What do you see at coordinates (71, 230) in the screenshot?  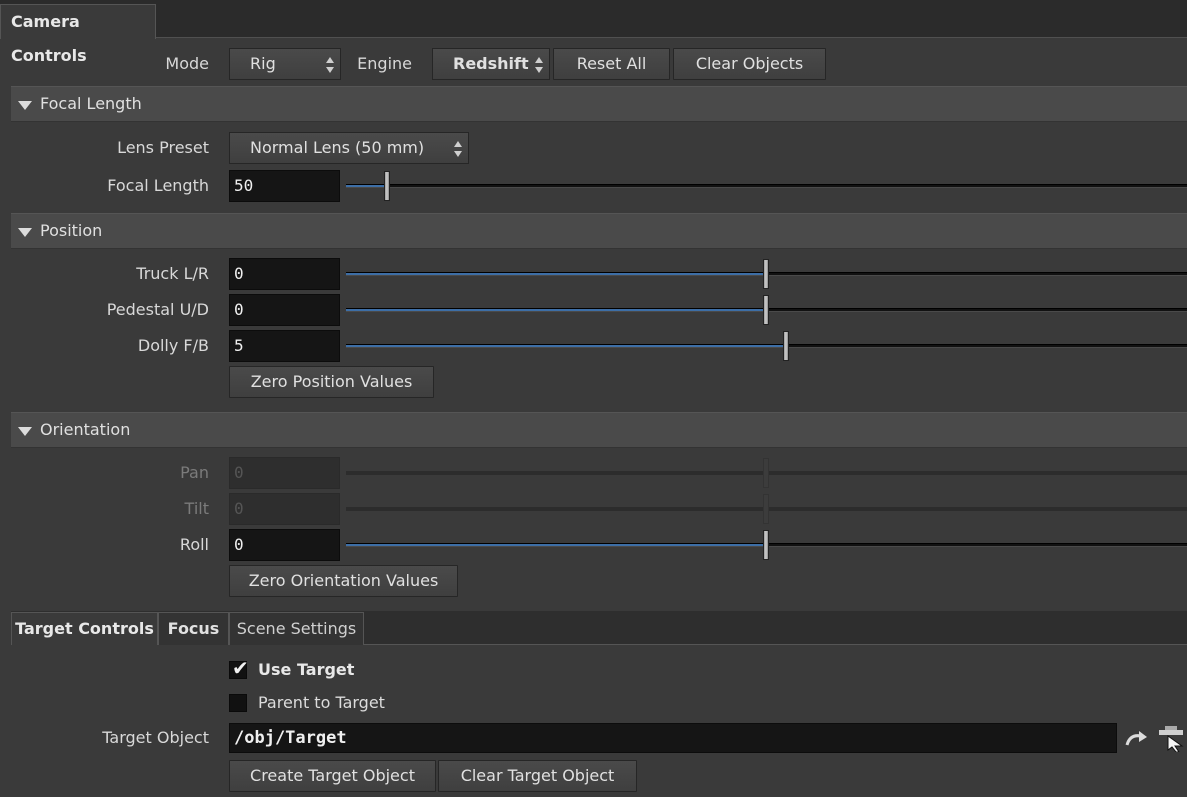 I see `section-title: Position` at bounding box center [71, 230].